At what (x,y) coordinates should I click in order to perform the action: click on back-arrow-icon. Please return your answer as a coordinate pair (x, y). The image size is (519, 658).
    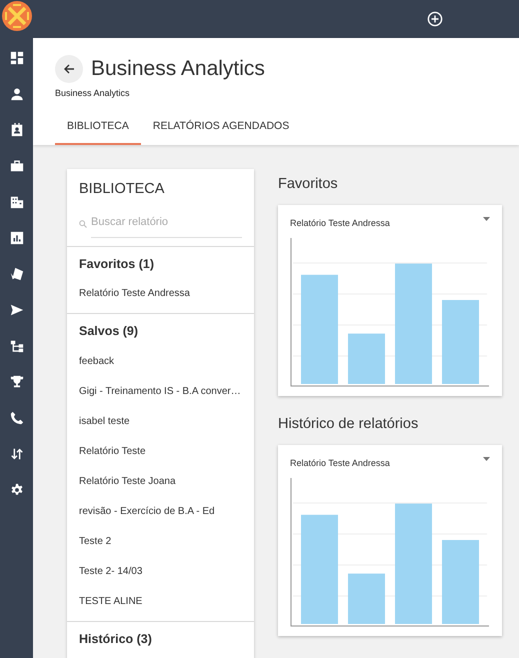
    Looking at the image, I should click on (69, 69).